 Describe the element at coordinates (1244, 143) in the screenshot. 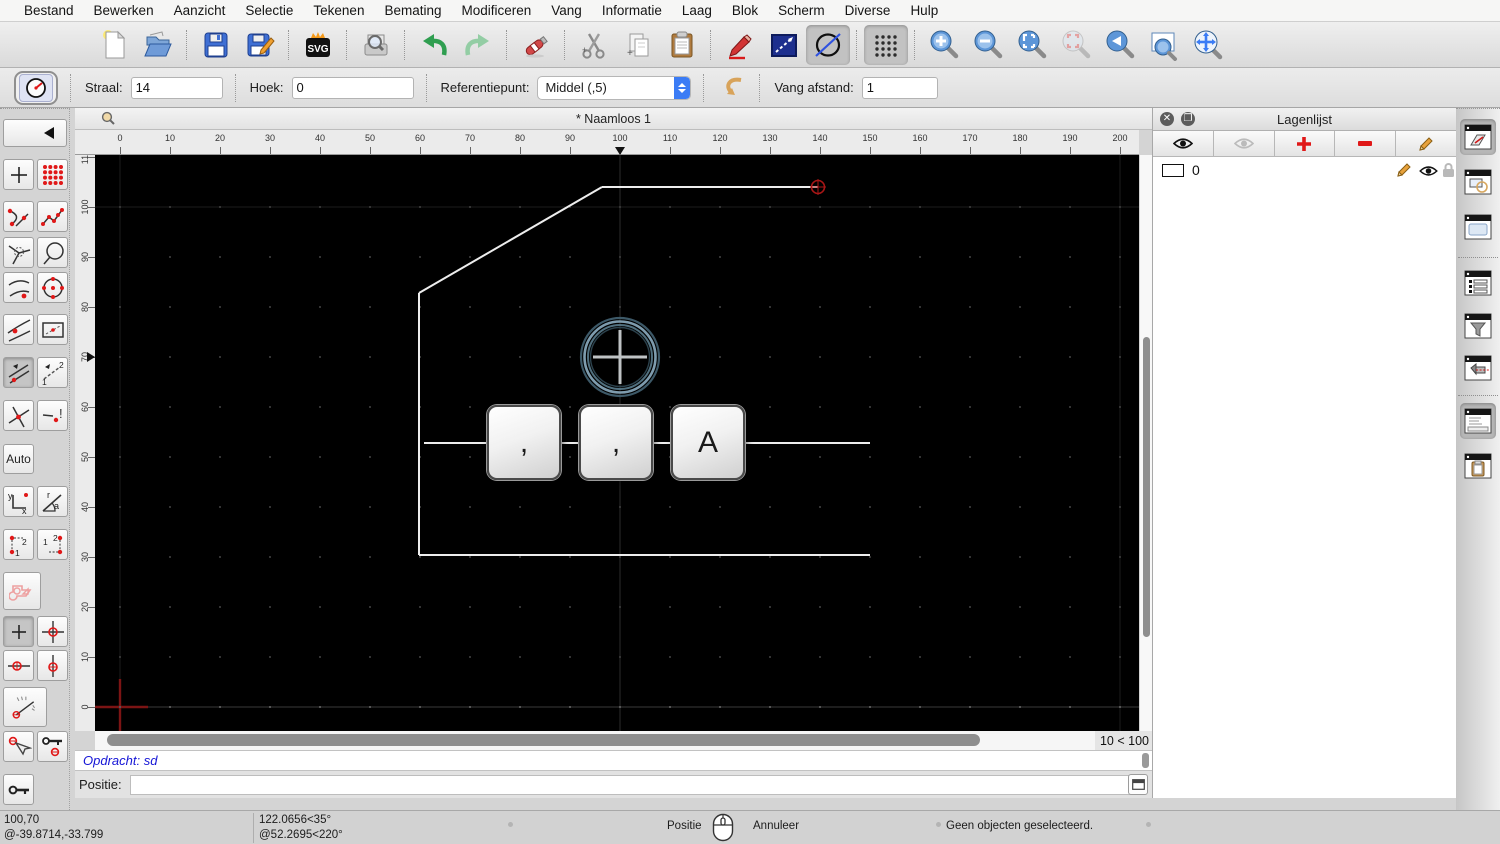

I see `hide-all-eye-button` at that location.